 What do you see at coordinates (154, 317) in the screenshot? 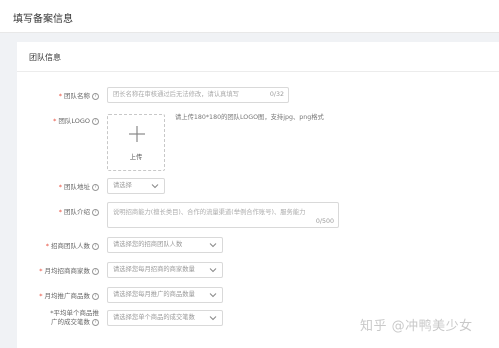
I see `avg-deals-value: 请选择您单个商品的成交笔数` at bounding box center [154, 317].